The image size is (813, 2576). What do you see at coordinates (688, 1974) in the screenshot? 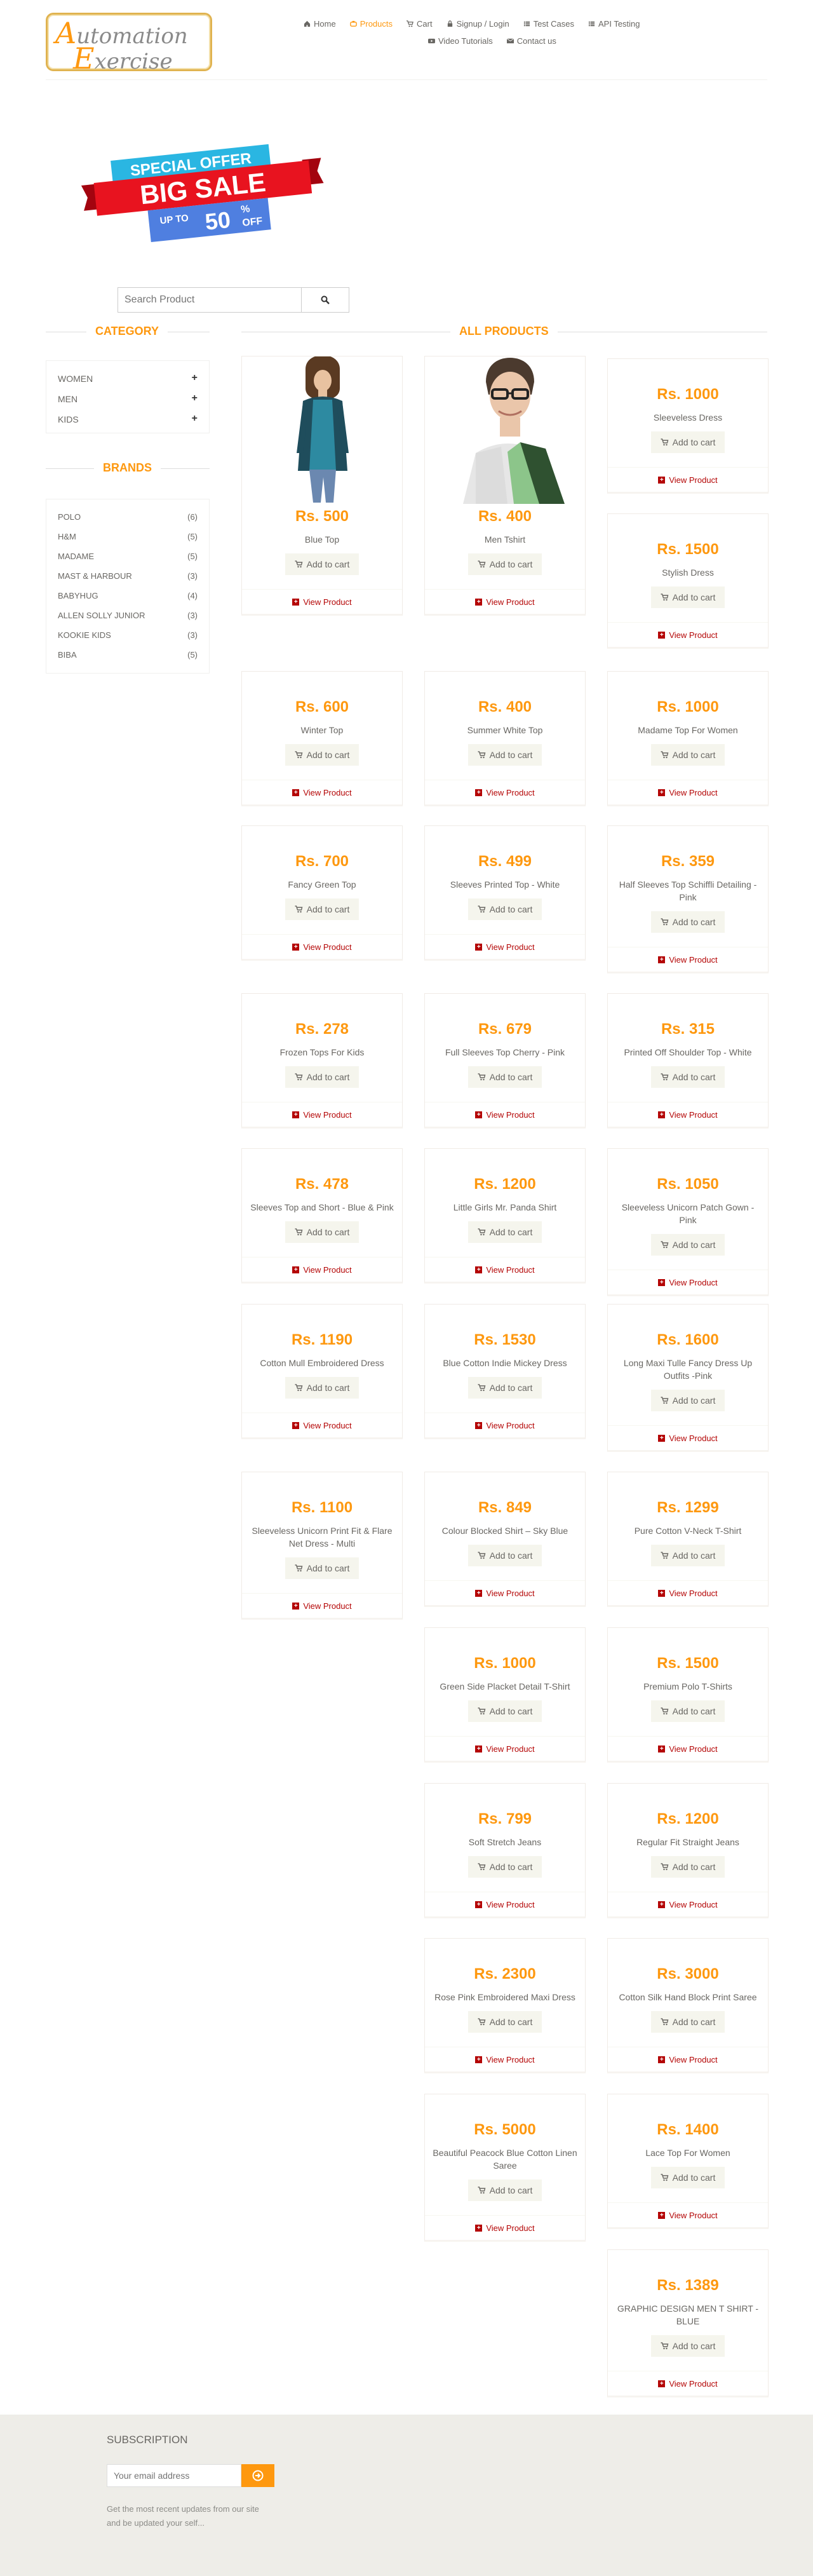
I see `product-price: Rs. 3000` at bounding box center [688, 1974].